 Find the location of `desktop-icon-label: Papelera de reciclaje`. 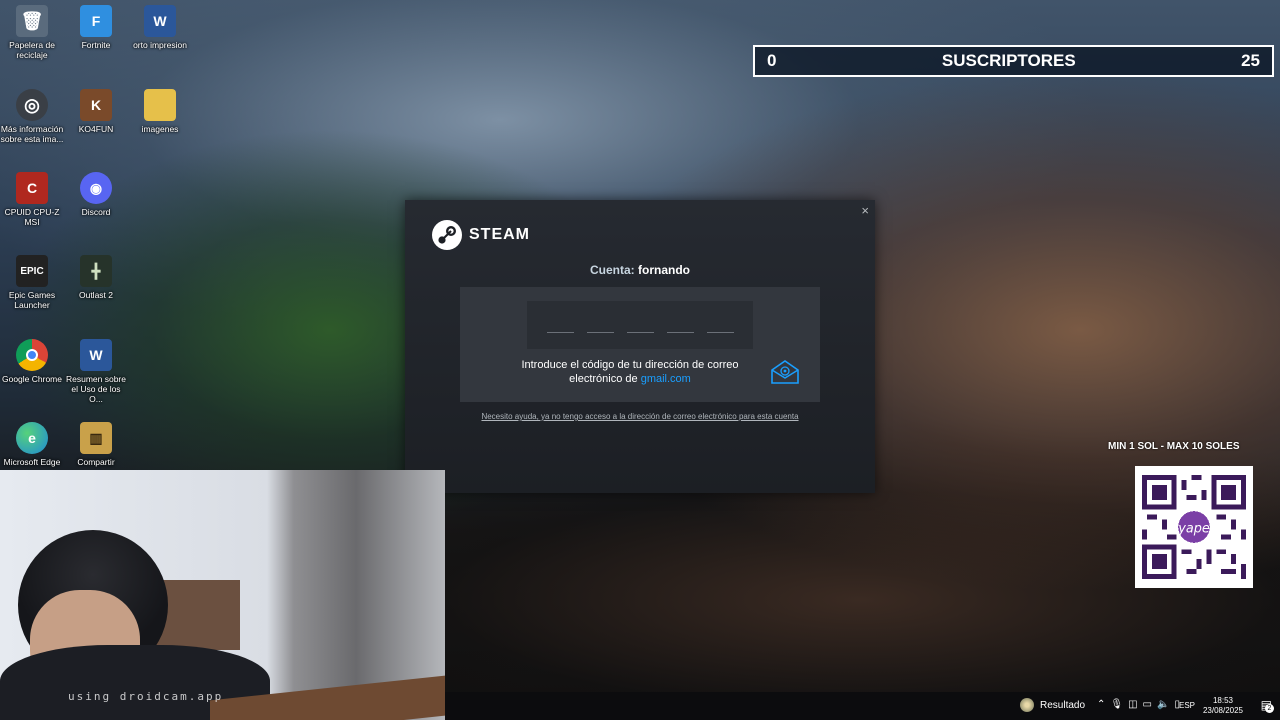

desktop-icon-label: Papelera de reciclaje is located at coordinates (32, 50).